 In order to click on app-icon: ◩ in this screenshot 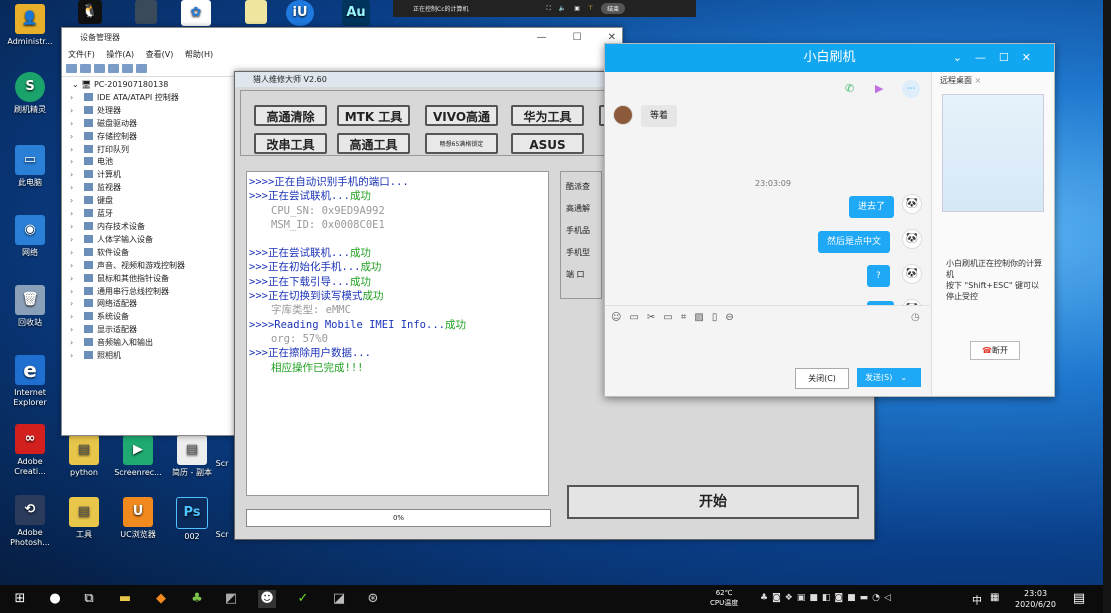, I will do `click(231, 599)`.